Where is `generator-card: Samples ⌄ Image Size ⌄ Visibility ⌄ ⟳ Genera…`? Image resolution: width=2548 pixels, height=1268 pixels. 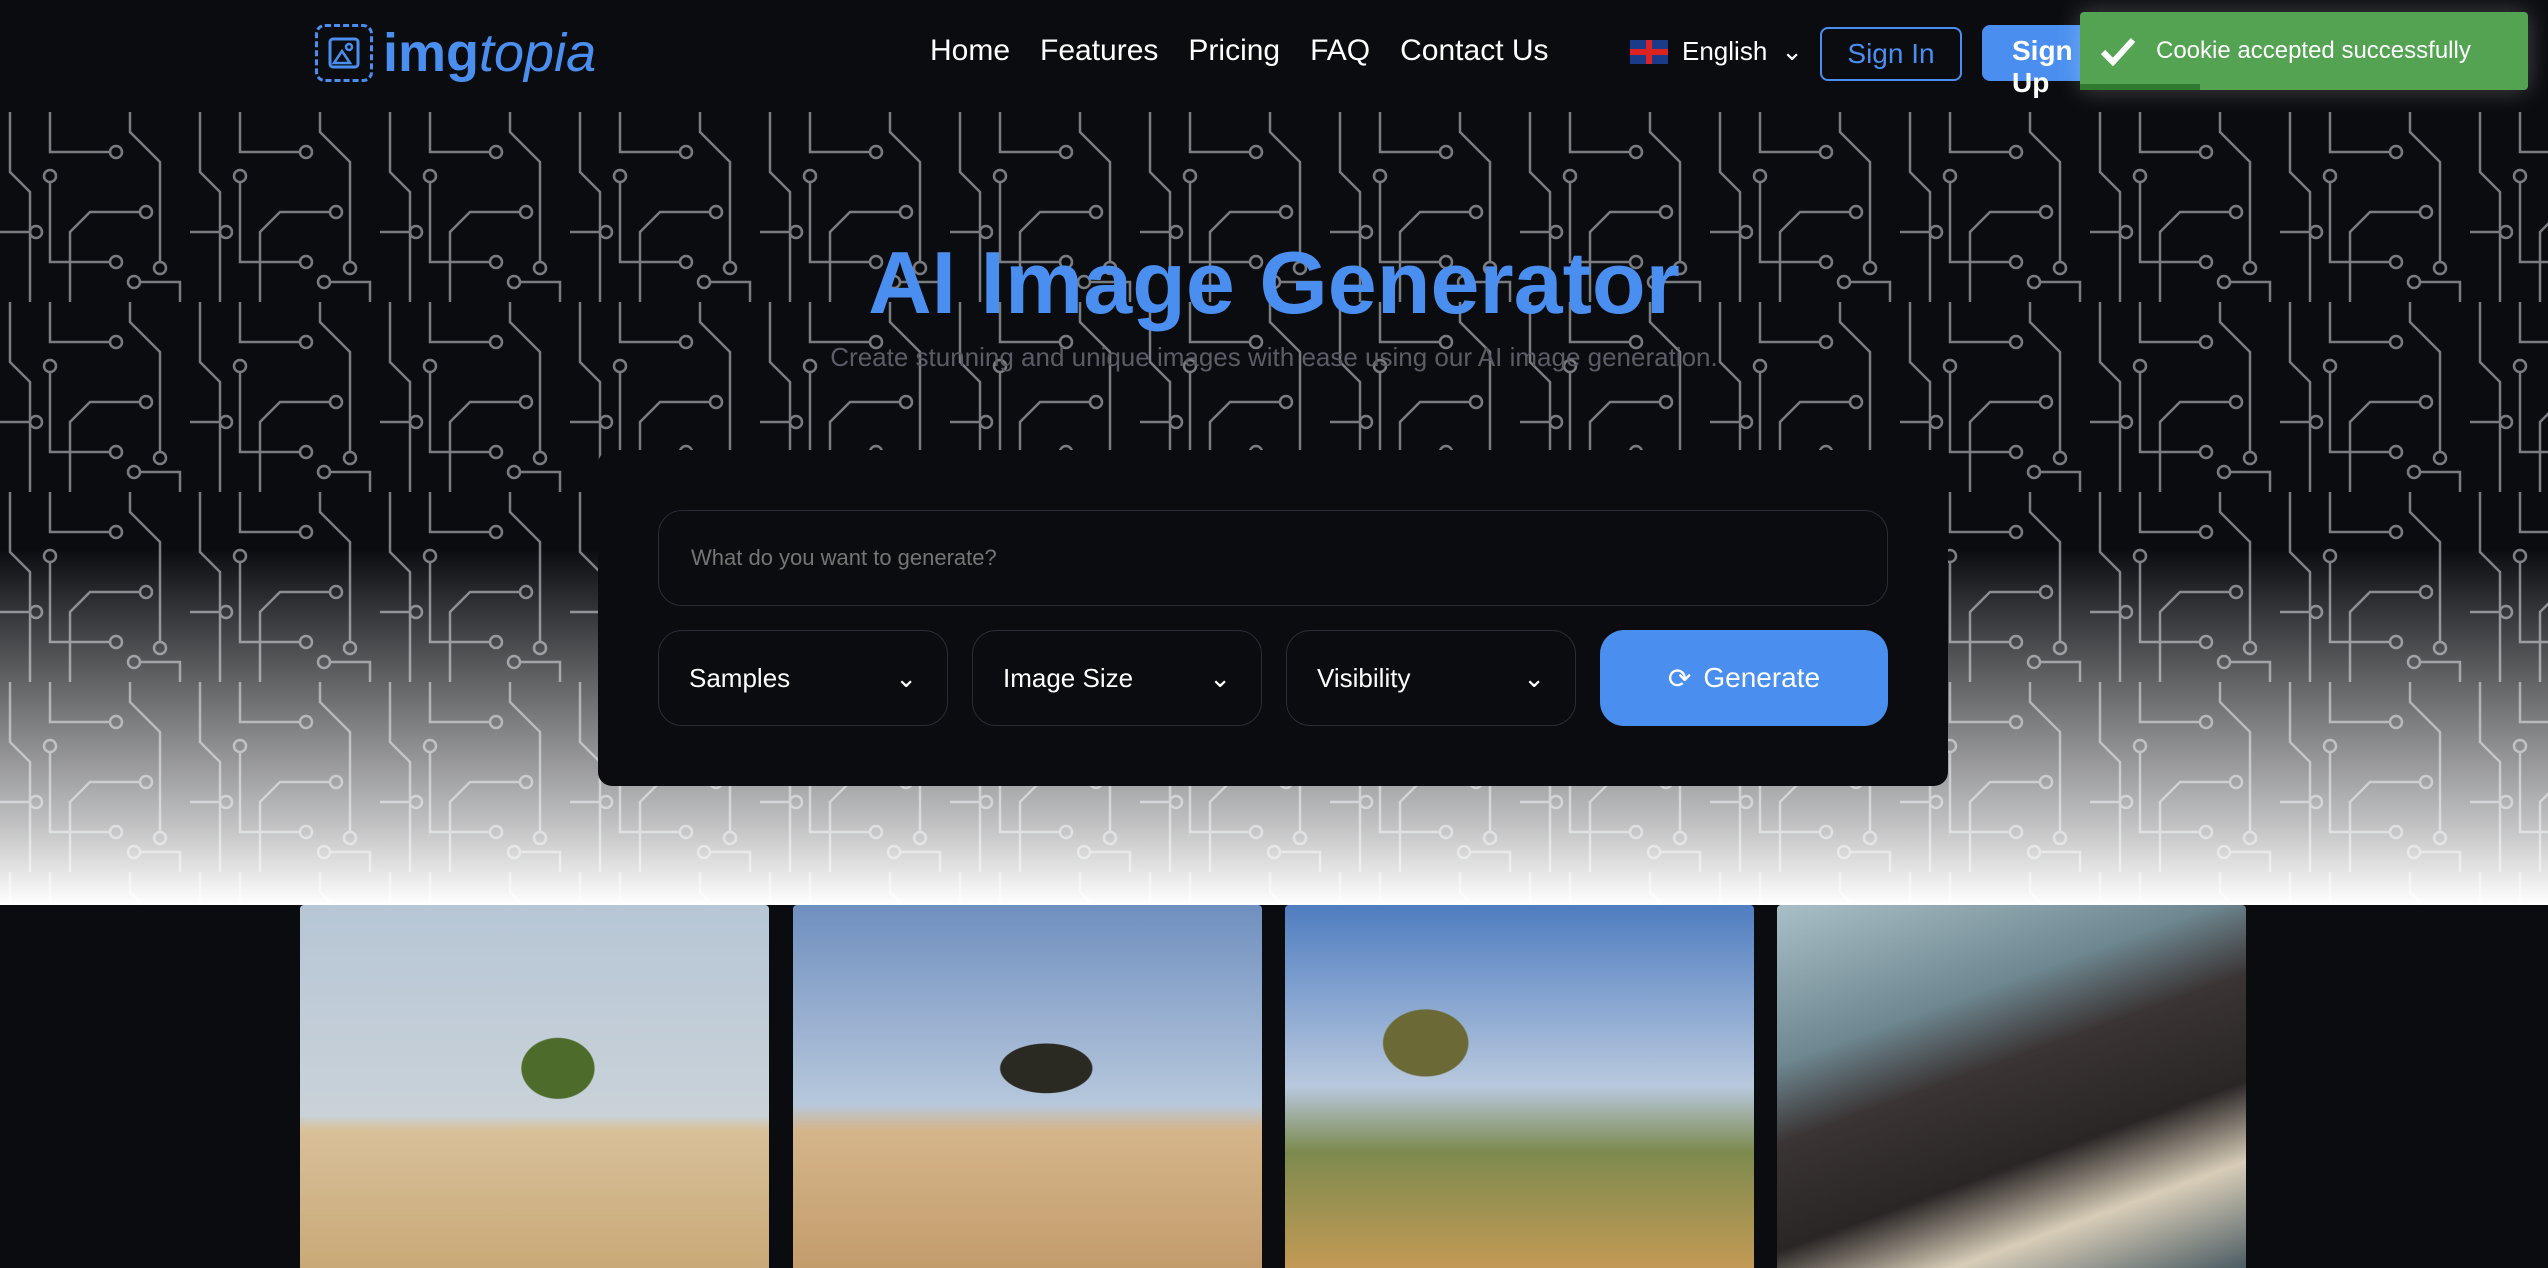
generator-card: Samples ⌄ Image Size ⌄ Visibility ⌄ ⟳ Genera… is located at coordinates (1273, 618).